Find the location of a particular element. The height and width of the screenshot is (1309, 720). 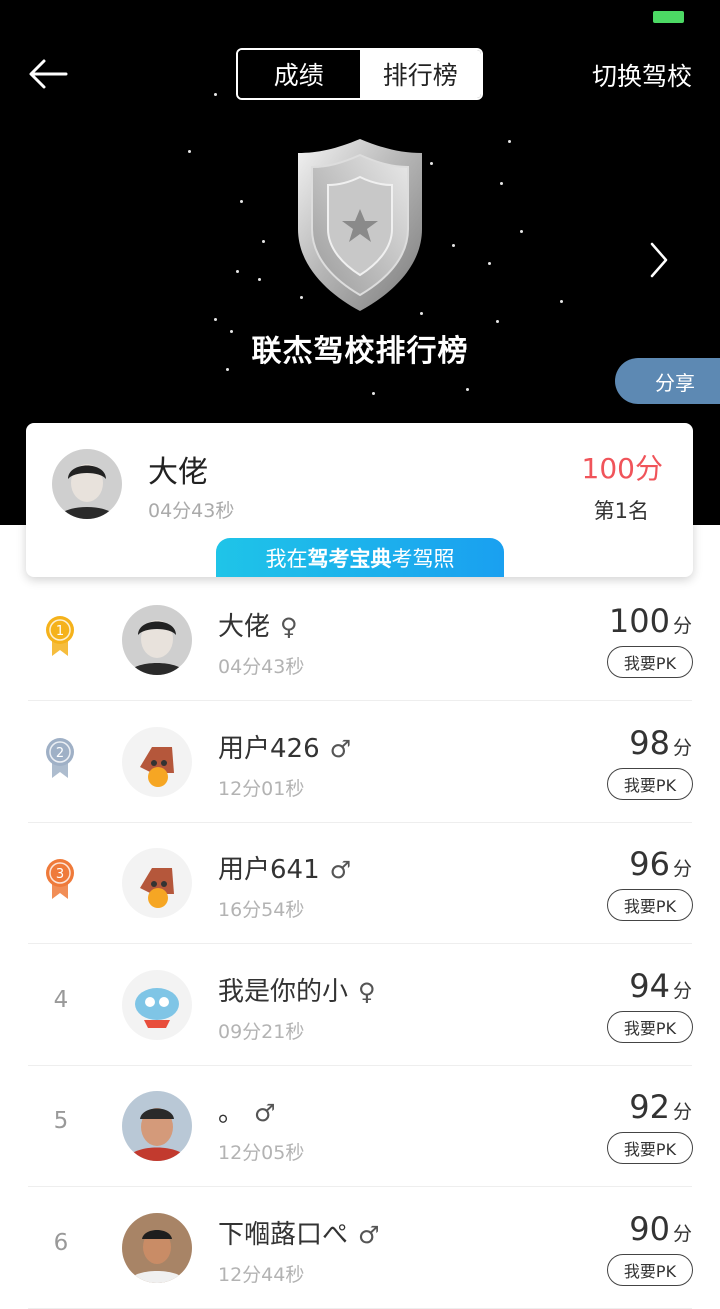

rank-number: 5 is located at coordinates (61, 1121).